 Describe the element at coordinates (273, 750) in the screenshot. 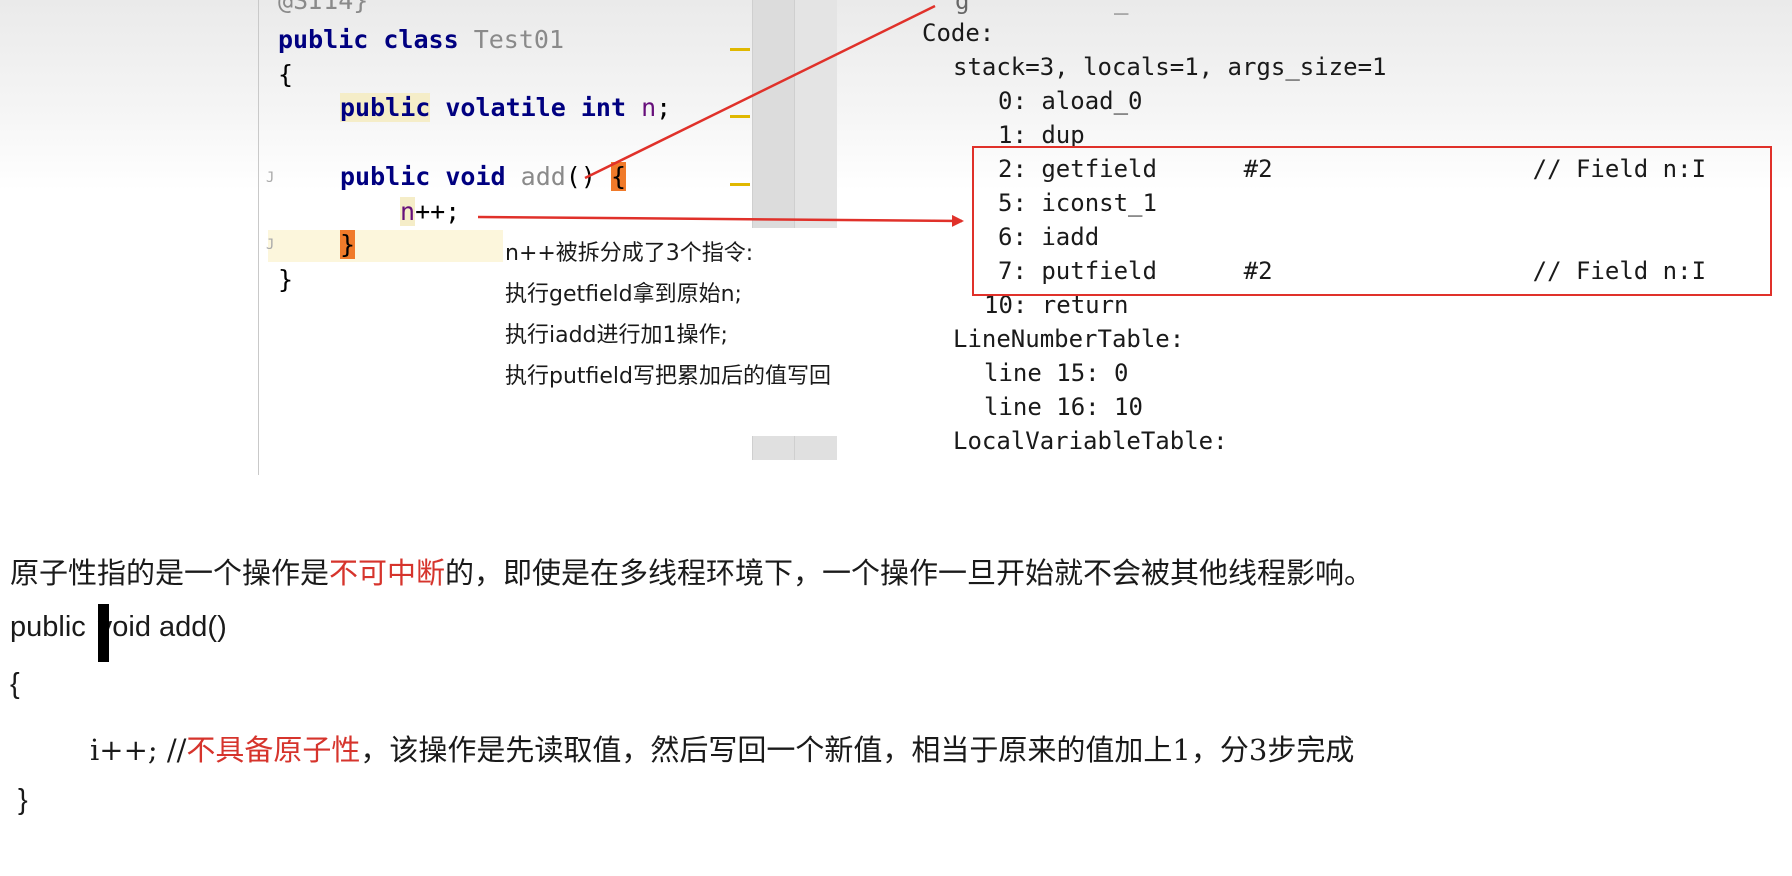

I see `doc-highlight: 不具备原子性` at that location.